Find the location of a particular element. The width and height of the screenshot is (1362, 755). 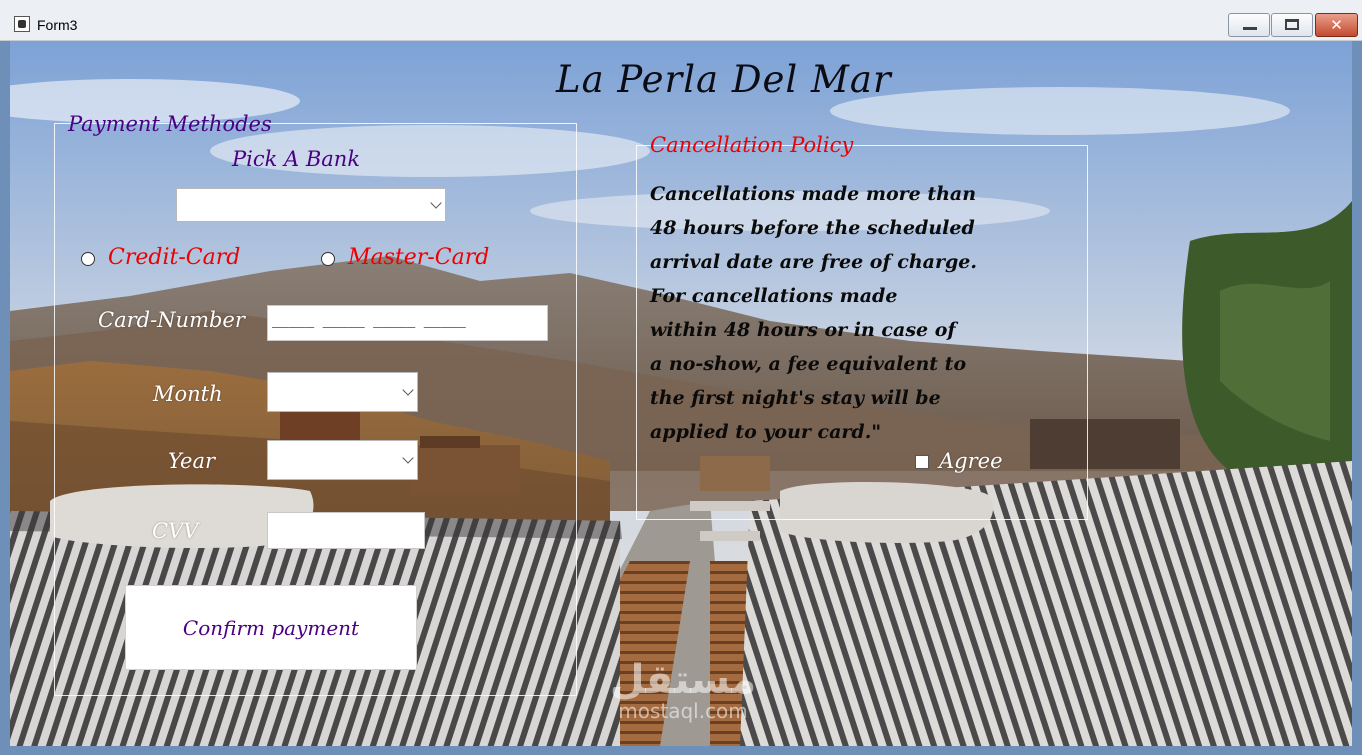

year-select is located at coordinates (342, 460).